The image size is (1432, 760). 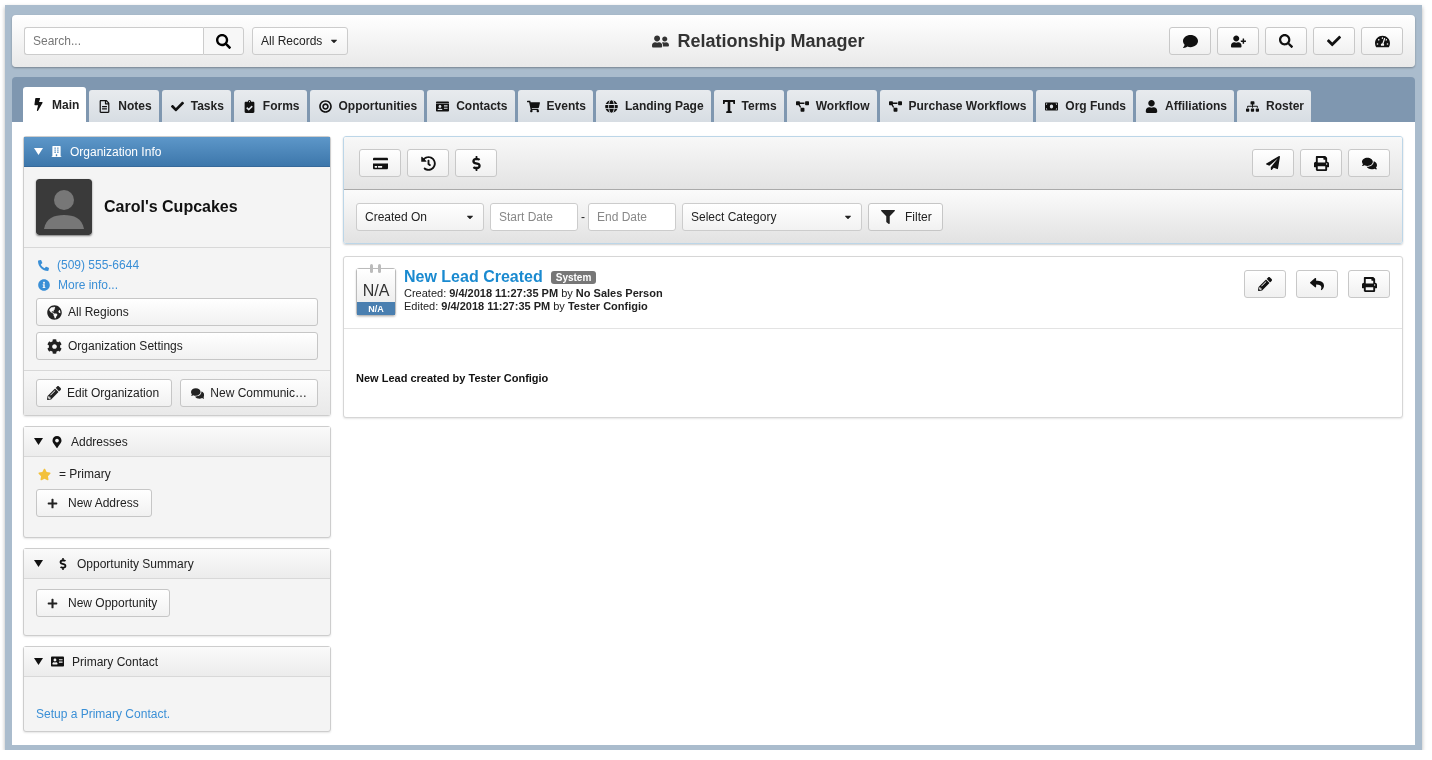 I want to click on info-icon, so click(x=44, y=285).